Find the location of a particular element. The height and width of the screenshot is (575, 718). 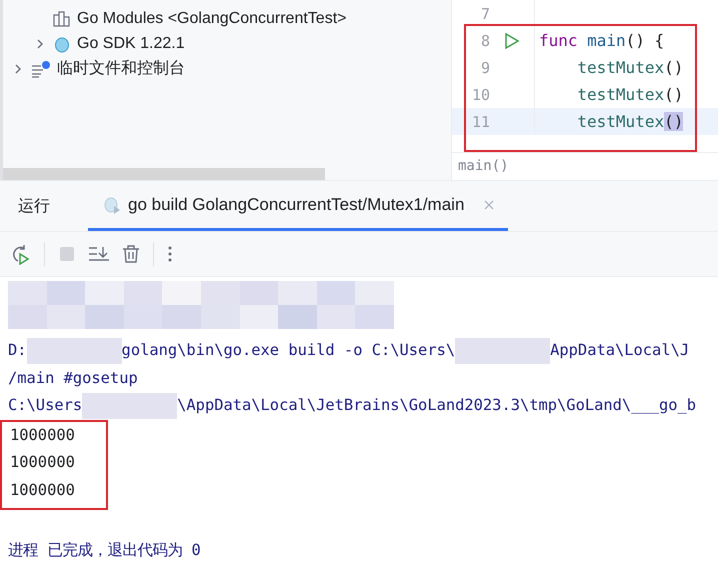

tree-item-label: Go Modules <GolangConcurrentTest> is located at coordinates (211, 19).